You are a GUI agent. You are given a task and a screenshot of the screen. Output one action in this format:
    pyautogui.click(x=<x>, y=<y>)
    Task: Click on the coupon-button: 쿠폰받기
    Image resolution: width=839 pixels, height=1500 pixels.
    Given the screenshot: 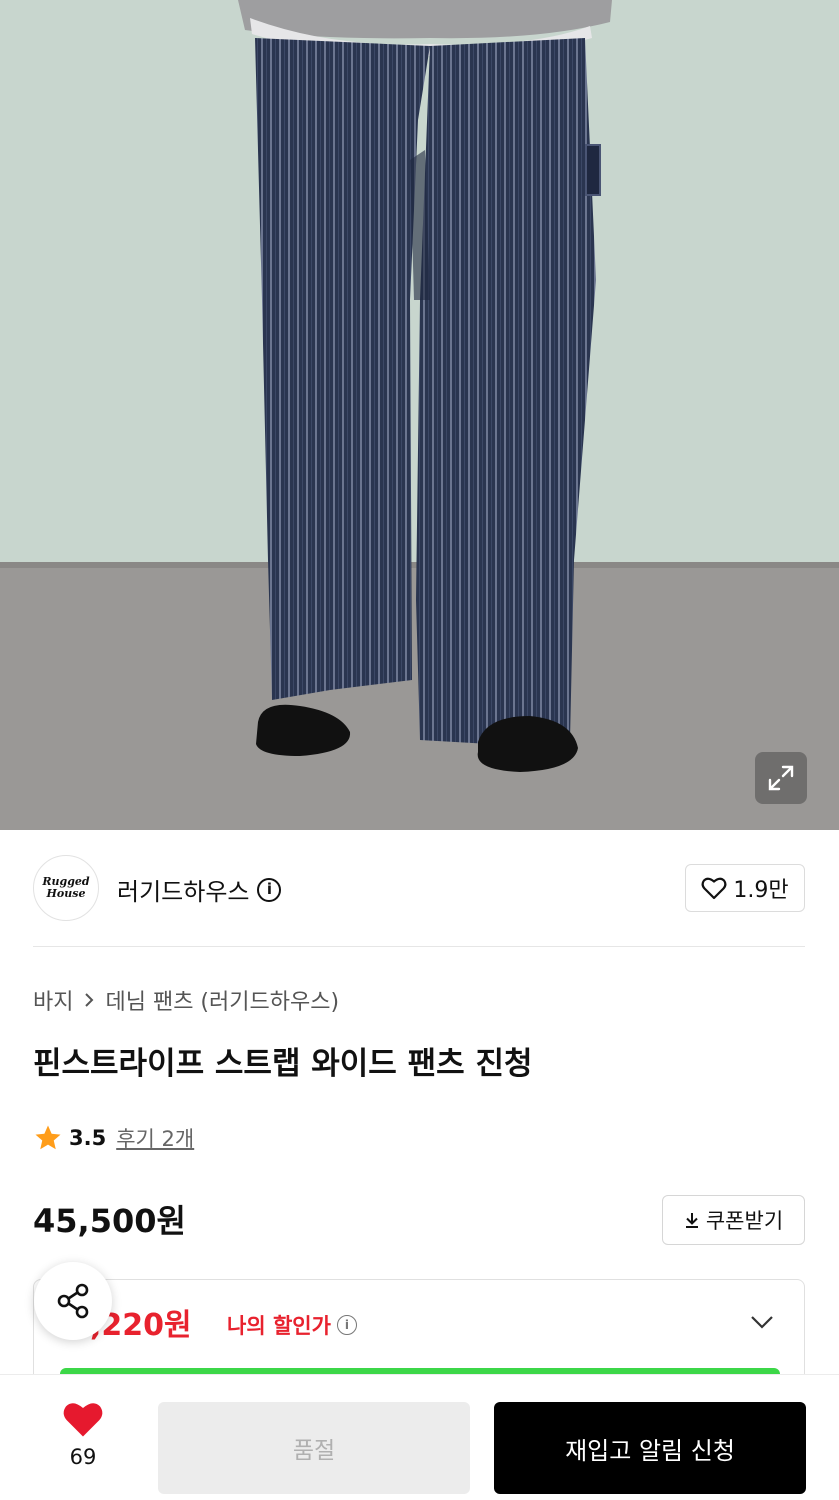 What is the action you would take?
    pyautogui.click(x=733, y=1220)
    